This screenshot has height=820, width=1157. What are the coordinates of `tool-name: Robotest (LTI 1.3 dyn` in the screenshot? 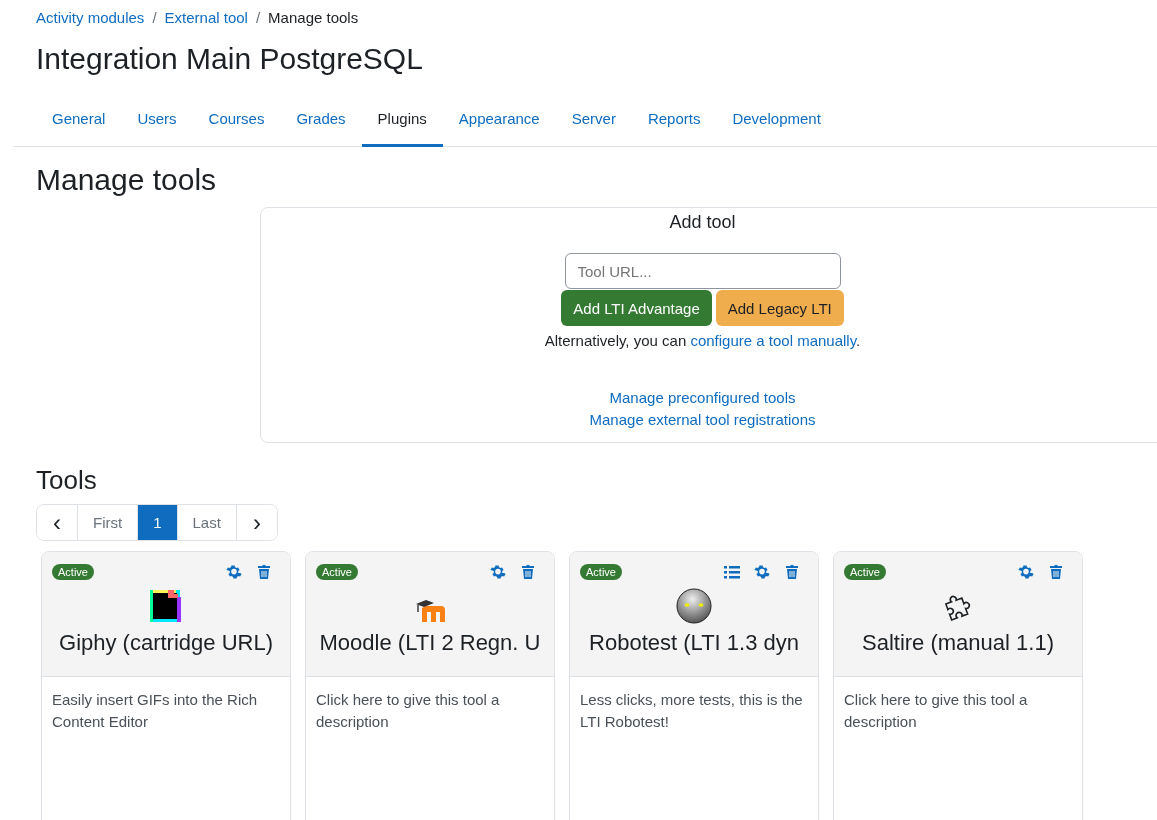 It's located at (694, 643).